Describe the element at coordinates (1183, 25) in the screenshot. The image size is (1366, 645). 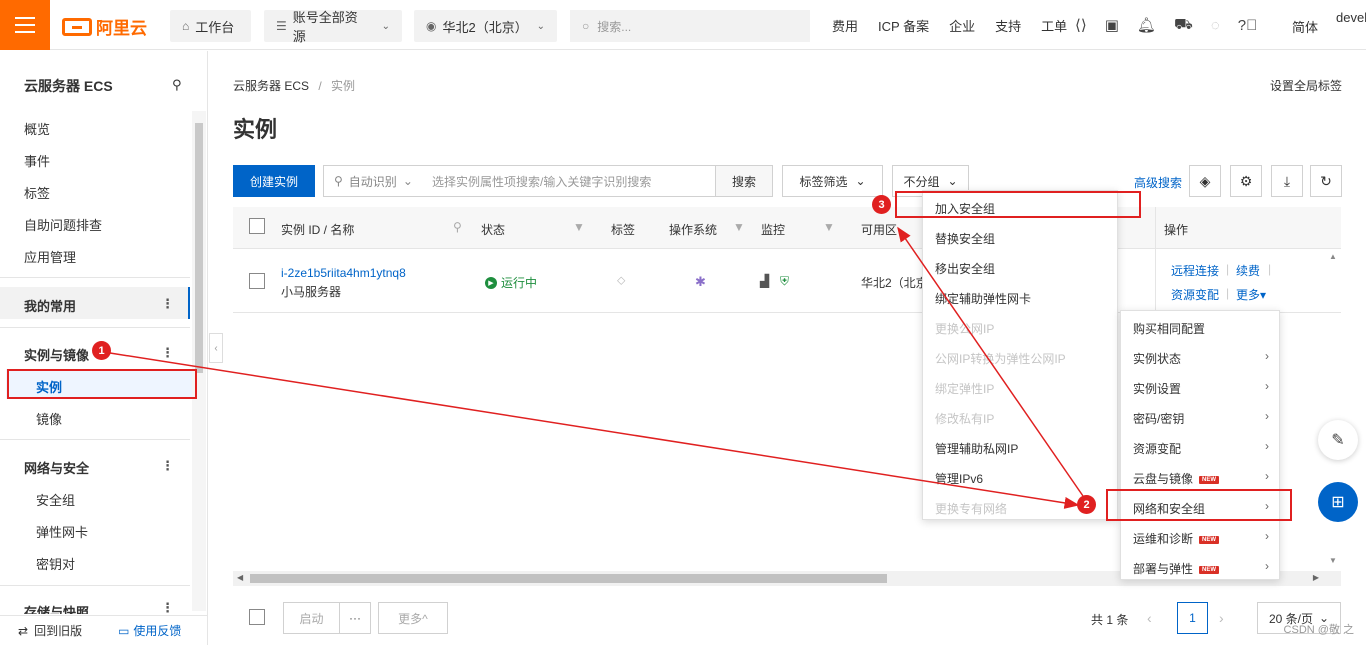
I see `cart-icon: ⛟` at that location.